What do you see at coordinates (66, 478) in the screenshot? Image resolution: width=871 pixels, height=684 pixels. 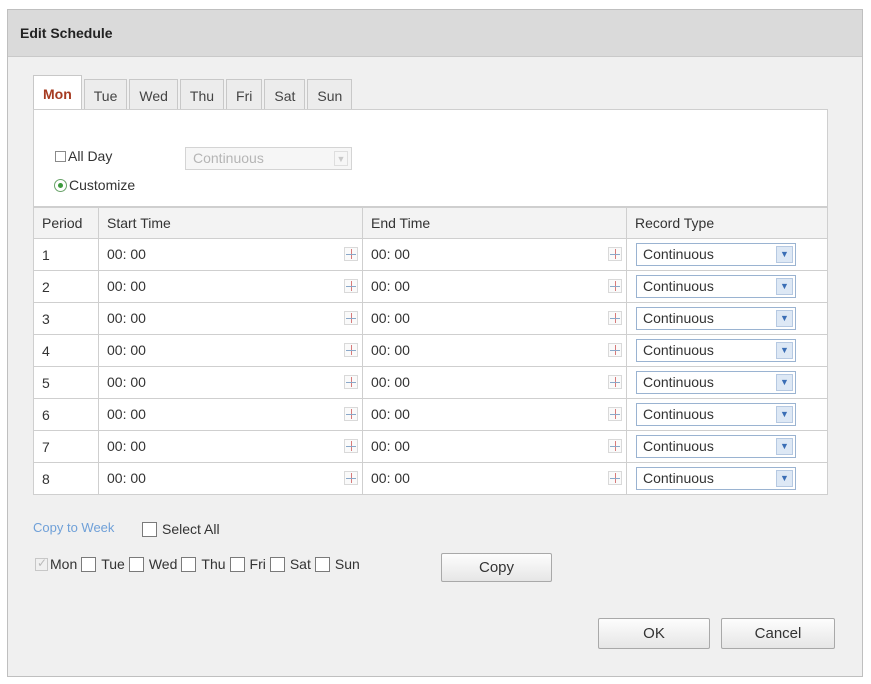 I see `period-cell: 8` at bounding box center [66, 478].